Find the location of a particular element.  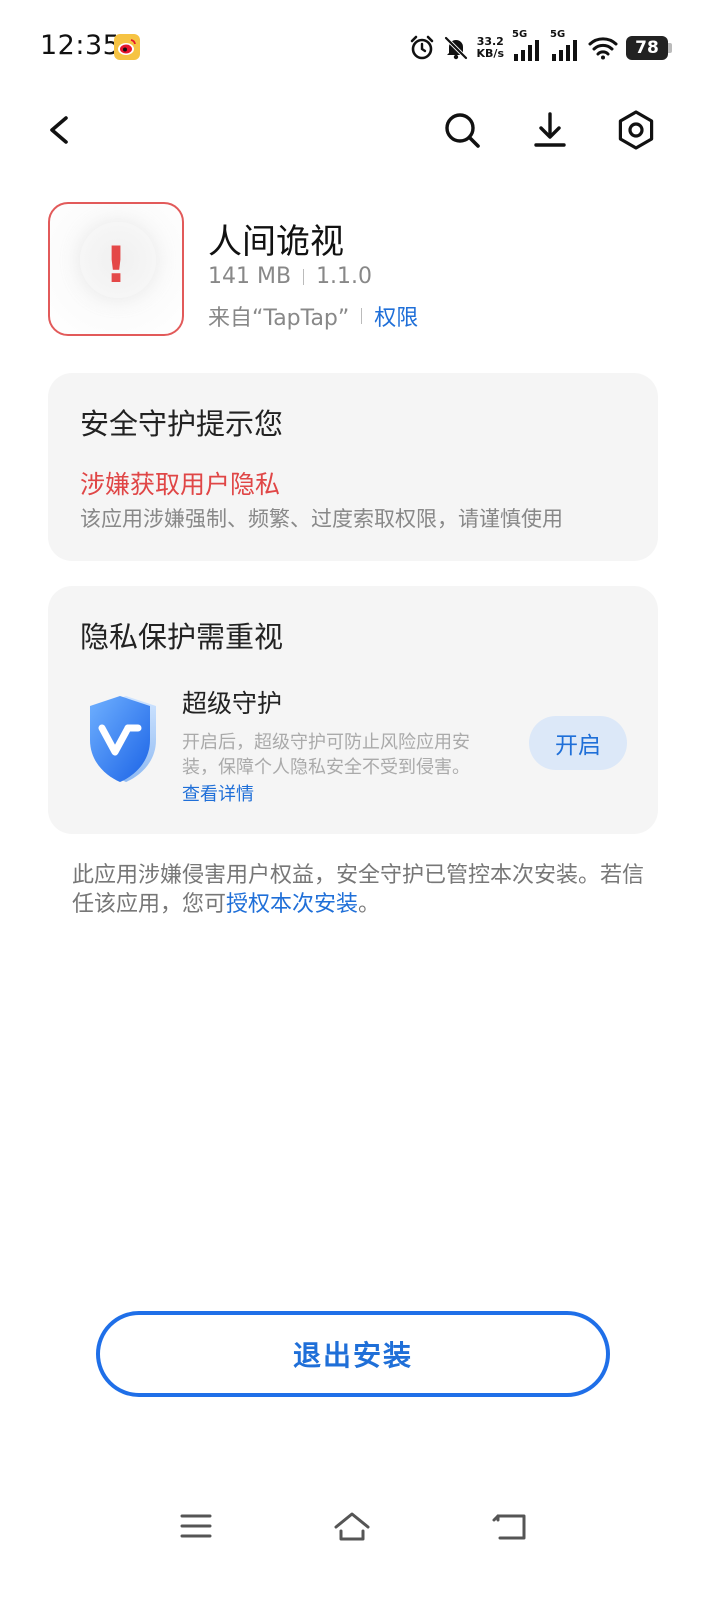

privacy-card-title: 隐私保护需重视 is located at coordinates (182, 637).